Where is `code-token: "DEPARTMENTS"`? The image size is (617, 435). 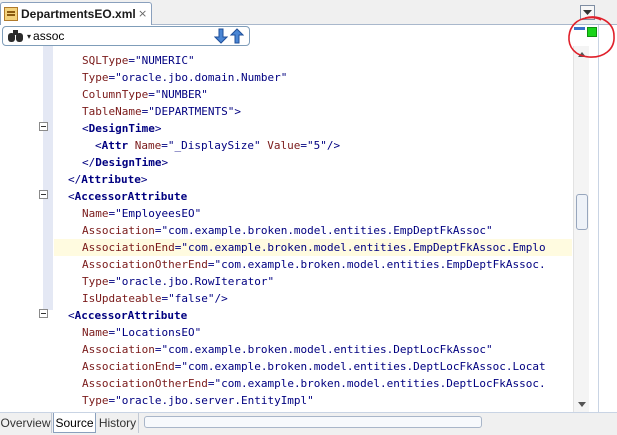 code-token: "DEPARTMENTS" is located at coordinates (191, 111).